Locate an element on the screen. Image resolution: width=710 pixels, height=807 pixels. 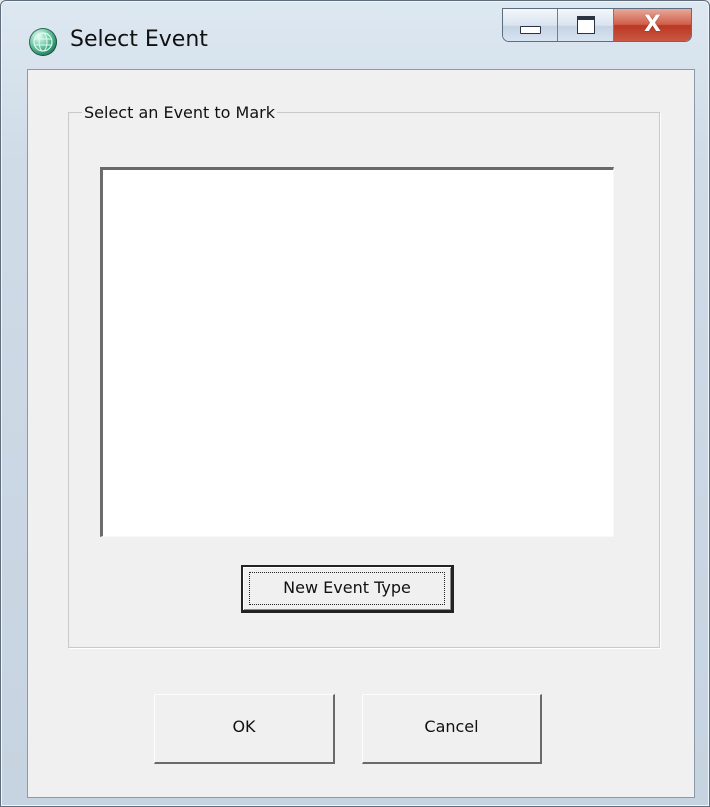
close-button: X is located at coordinates (652, 25).